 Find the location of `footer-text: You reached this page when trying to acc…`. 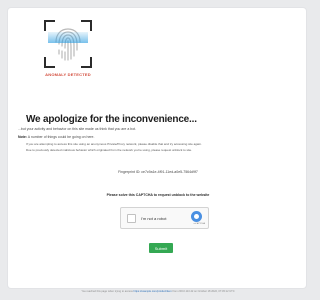

footer-text: You reached this page when trying to acc… is located at coordinates (158, 291).